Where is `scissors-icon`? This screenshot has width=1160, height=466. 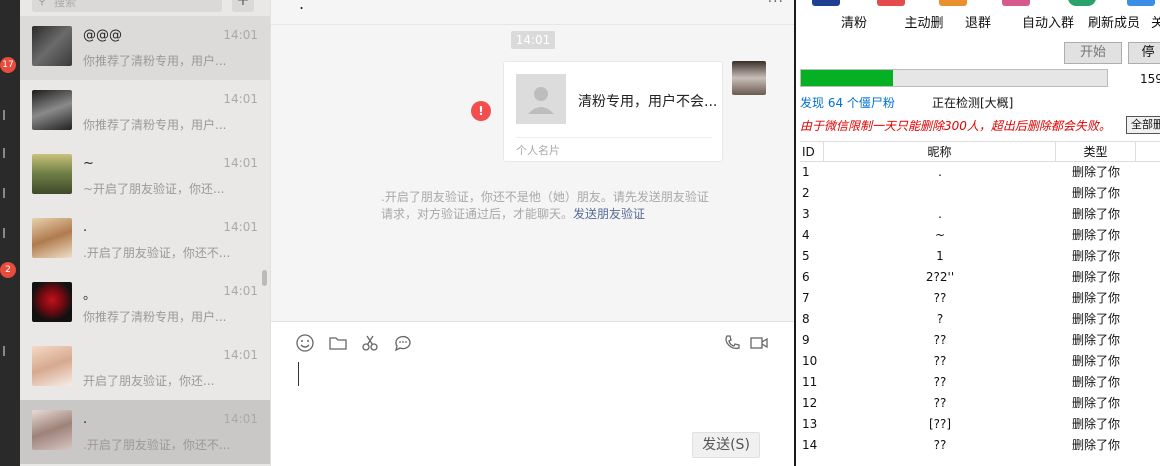
scissors-icon is located at coordinates (370, 343).